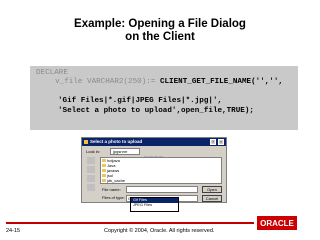 Image resolution: width=320 pixels, height=240 pixels. I want to click on documents-icon, so click(91, 178).